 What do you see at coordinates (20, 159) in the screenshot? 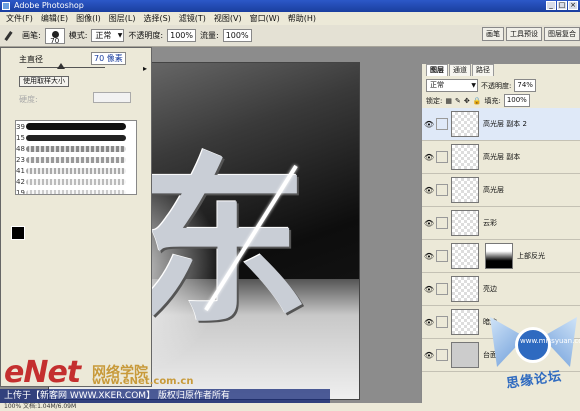
I see `brush-number: 23` at bounding box center [20, 159].